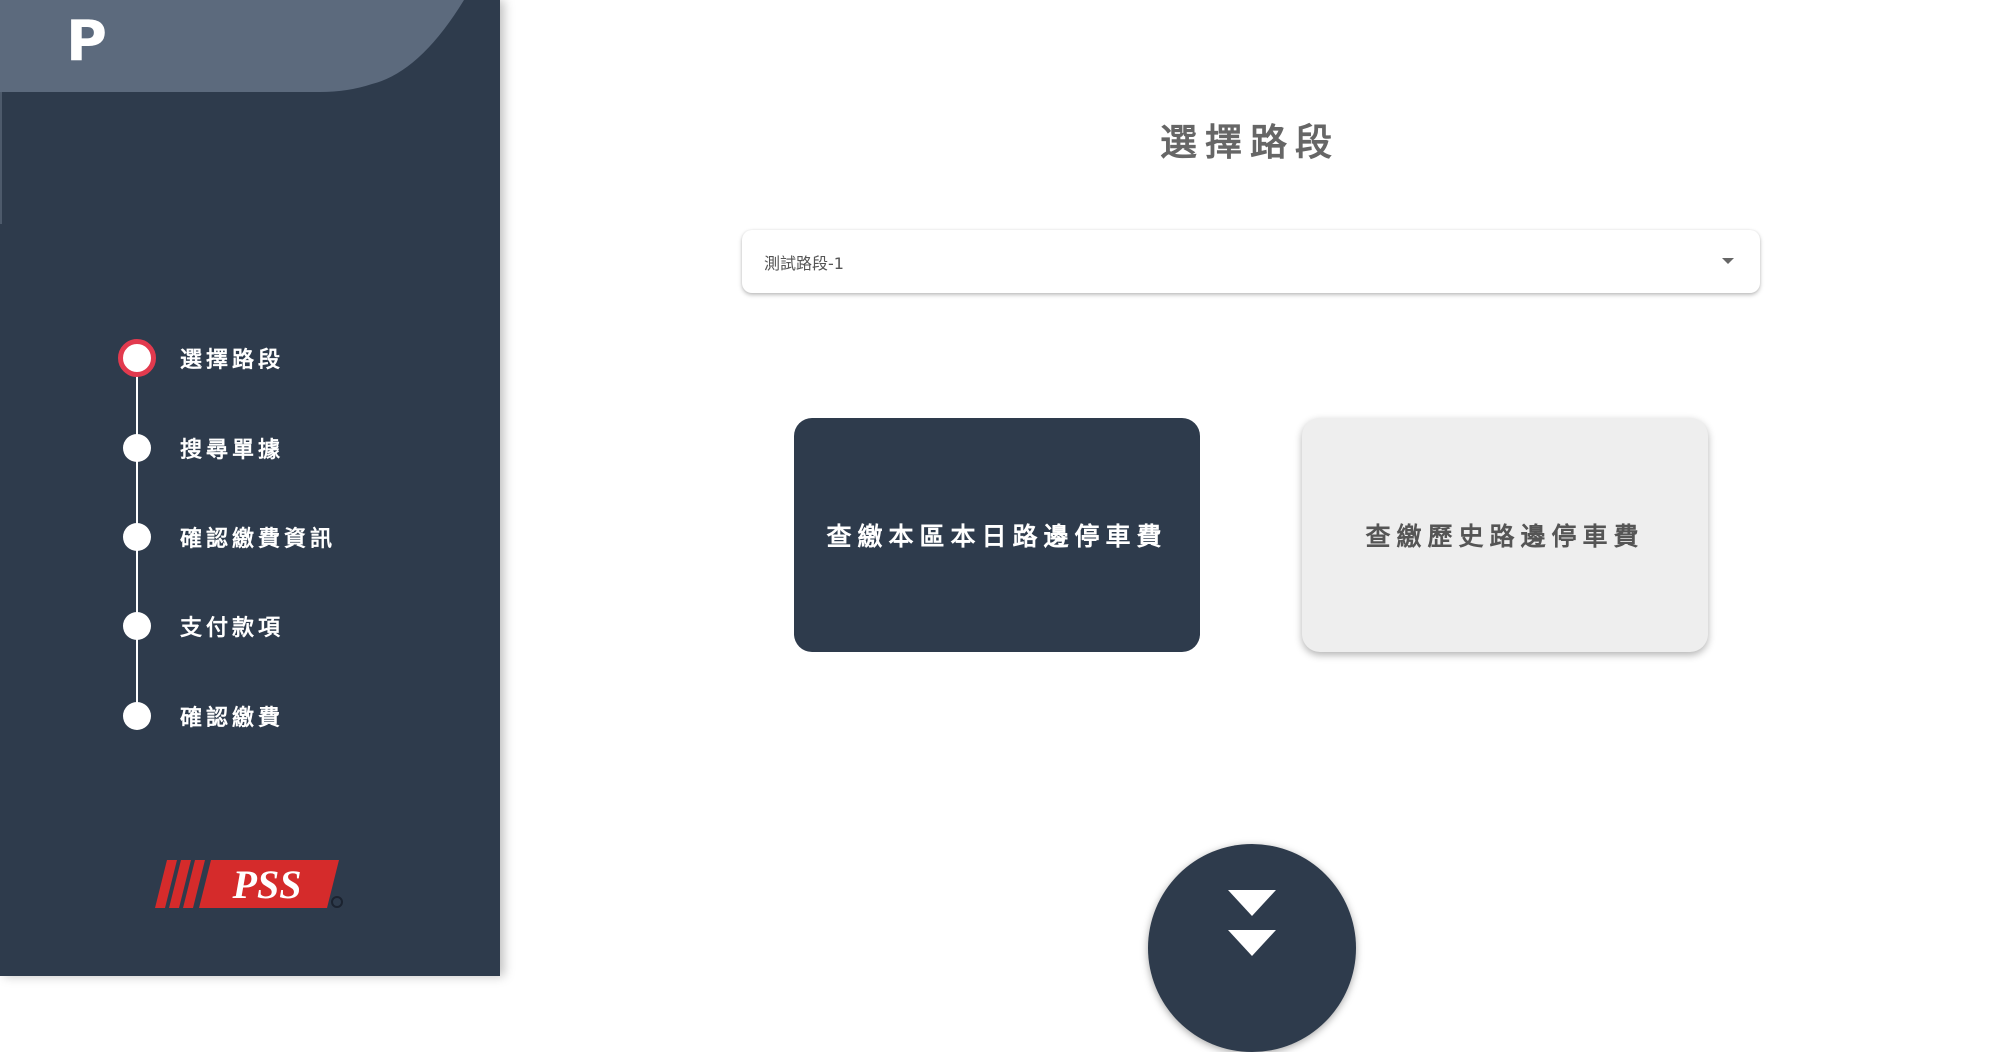 Image resolution: width=2000 pixels, height=1052 pixels. Describe the element at coordinates (337, 902) in the screenshot. I see `registered-mark-icon` at that location.